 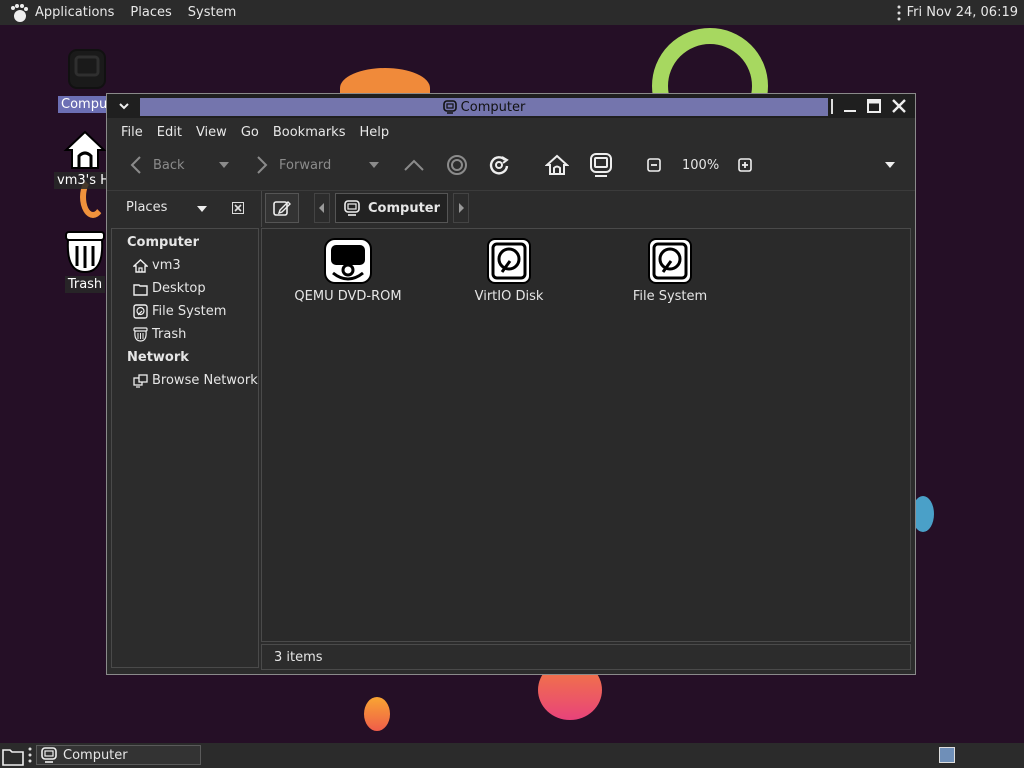 I want to click on toolbar-overflow-dropdown, so click(x=890, y=165).